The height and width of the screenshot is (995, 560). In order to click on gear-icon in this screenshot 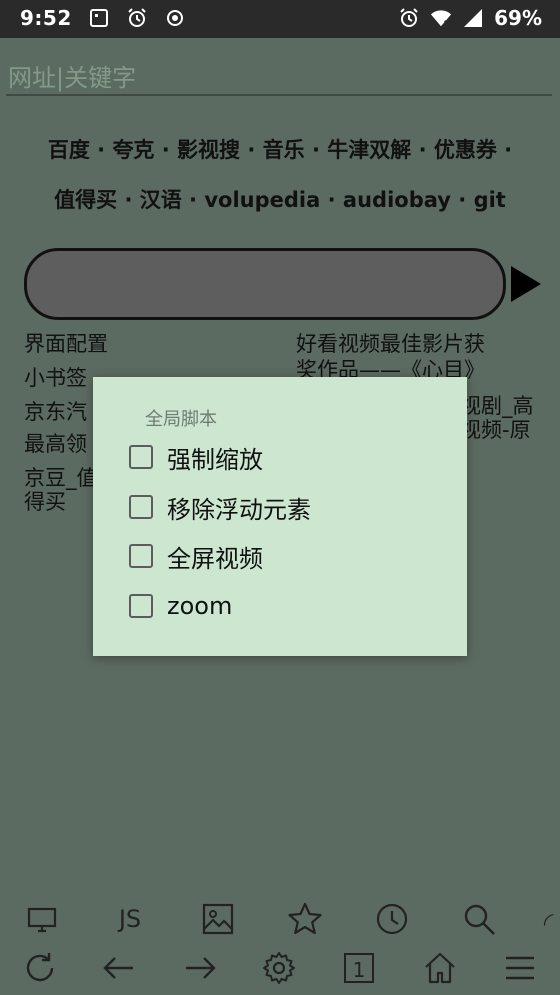, I will do `click(279, 968)`.